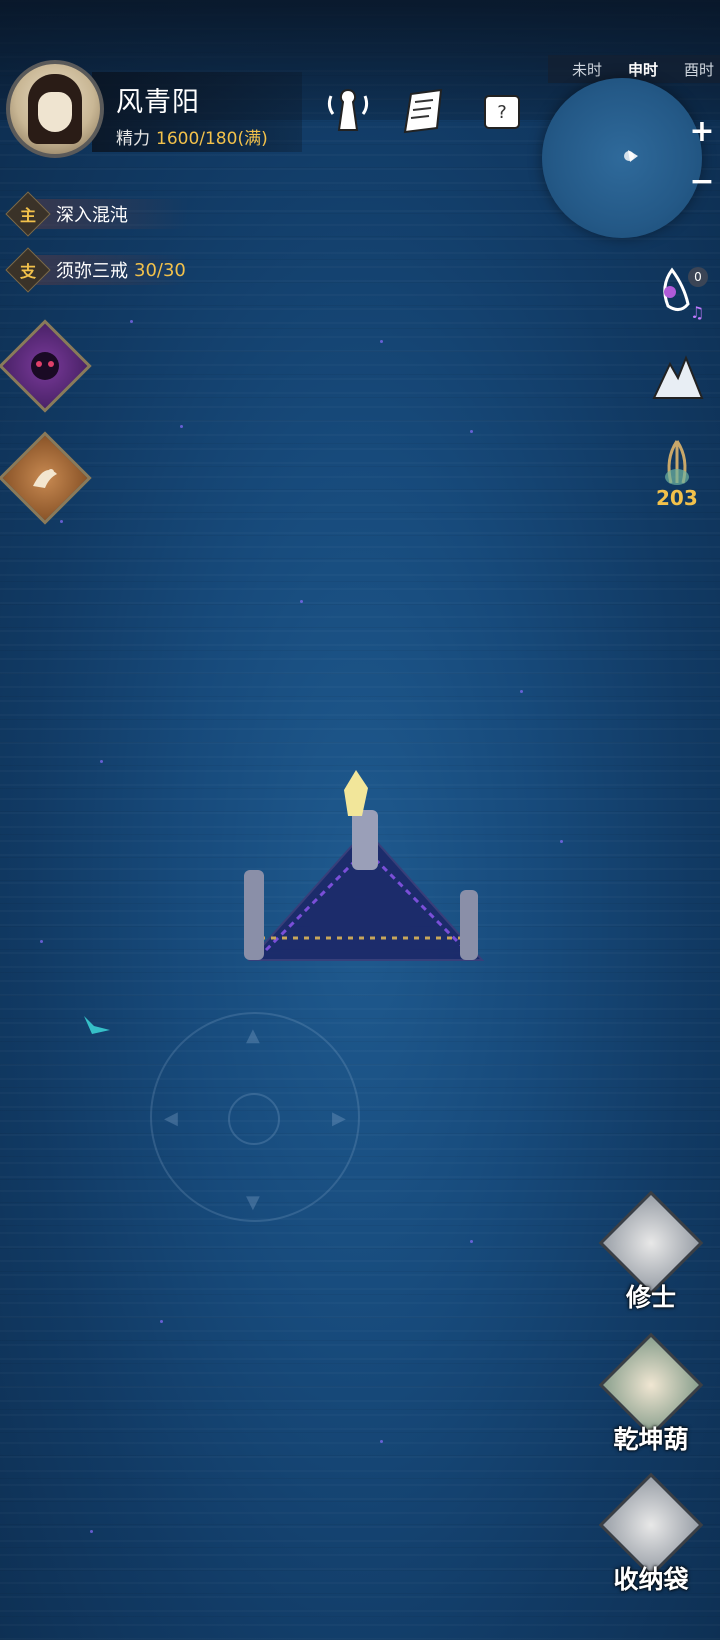 The width and height of the screenshot is (720, 1640). What do you see at coordinates (55, 112) in the screenshot?
I see `avatar-face` at bounding box center [55, 112].